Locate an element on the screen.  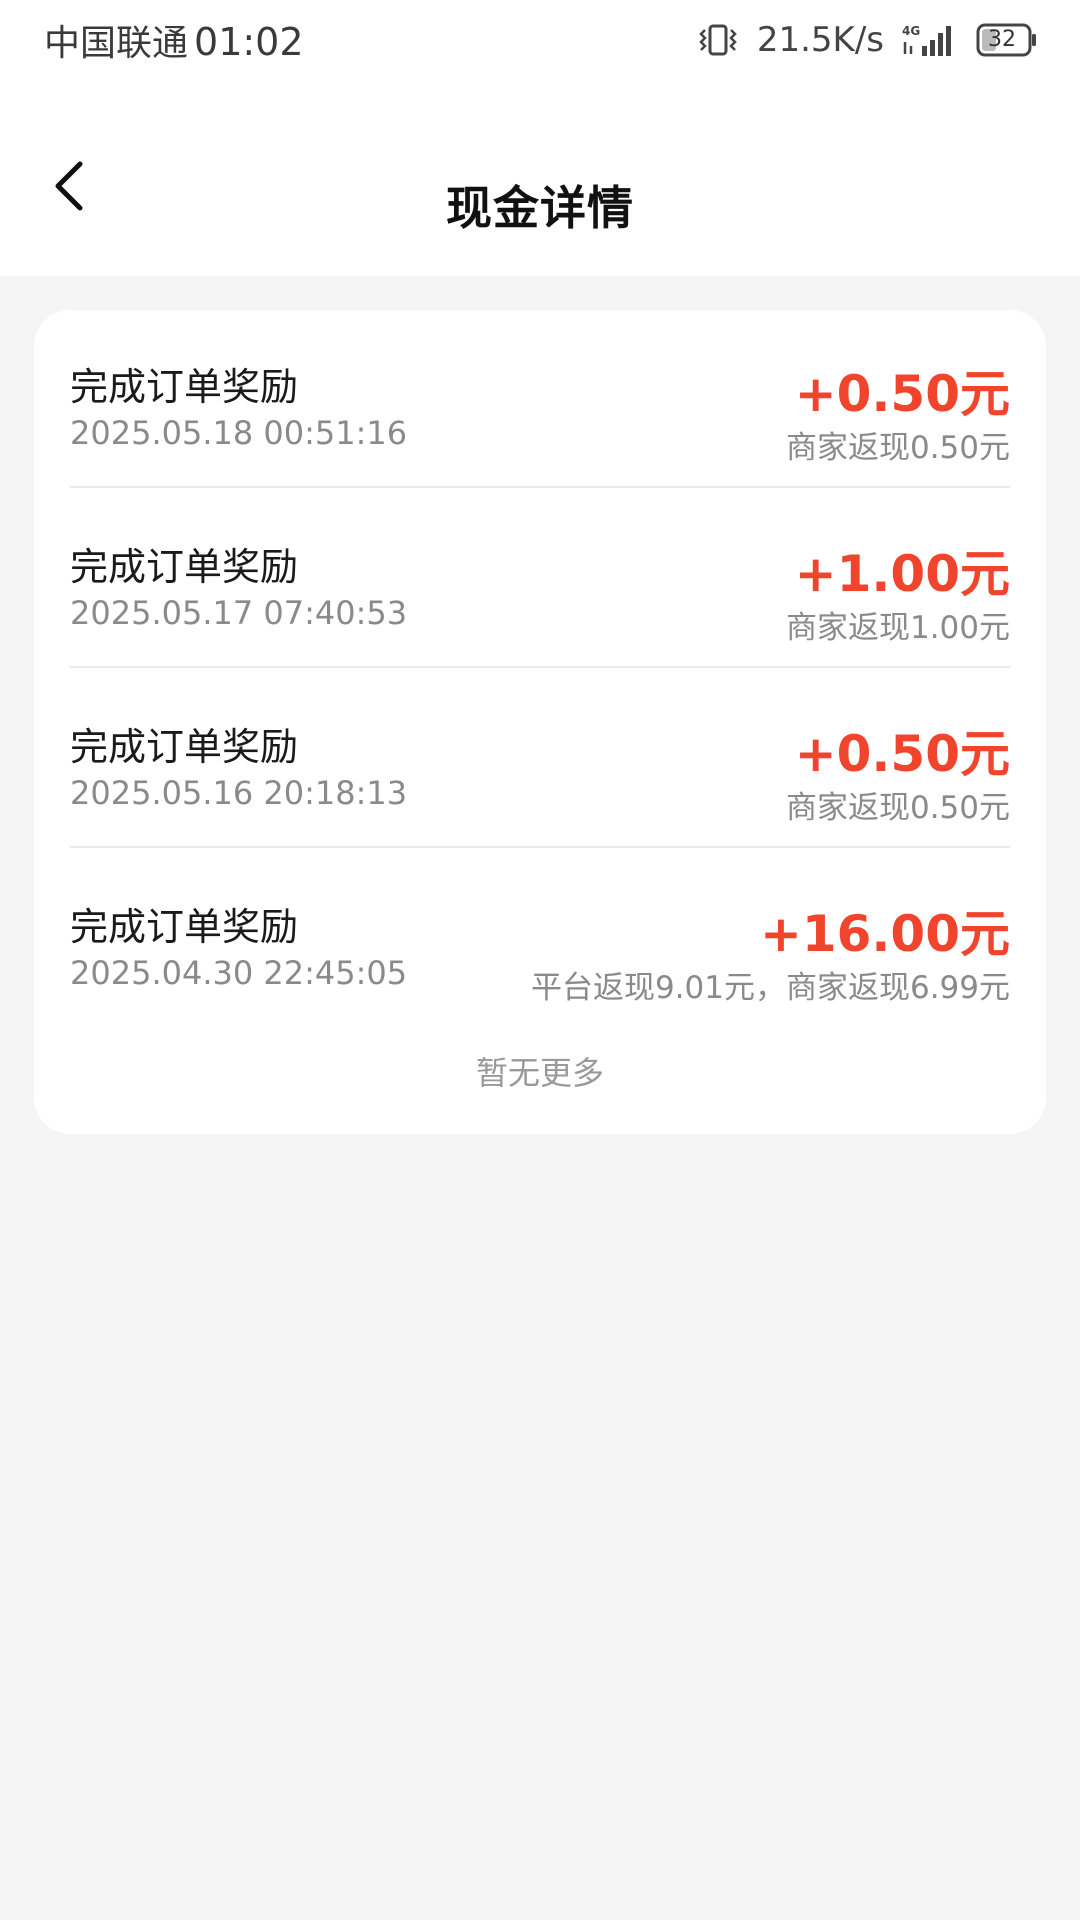
carrier-name: 中国联通 is located at coordinates (116, 43).